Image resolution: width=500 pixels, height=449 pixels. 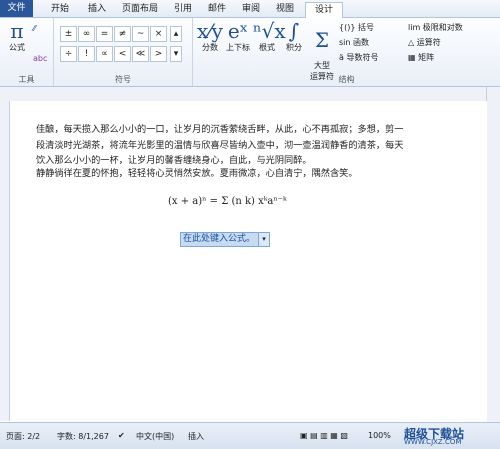 What do you see at coordinates (40, 58) in the screenshot?
I see `linear-icon: abc` at bounding box center [40, 58].